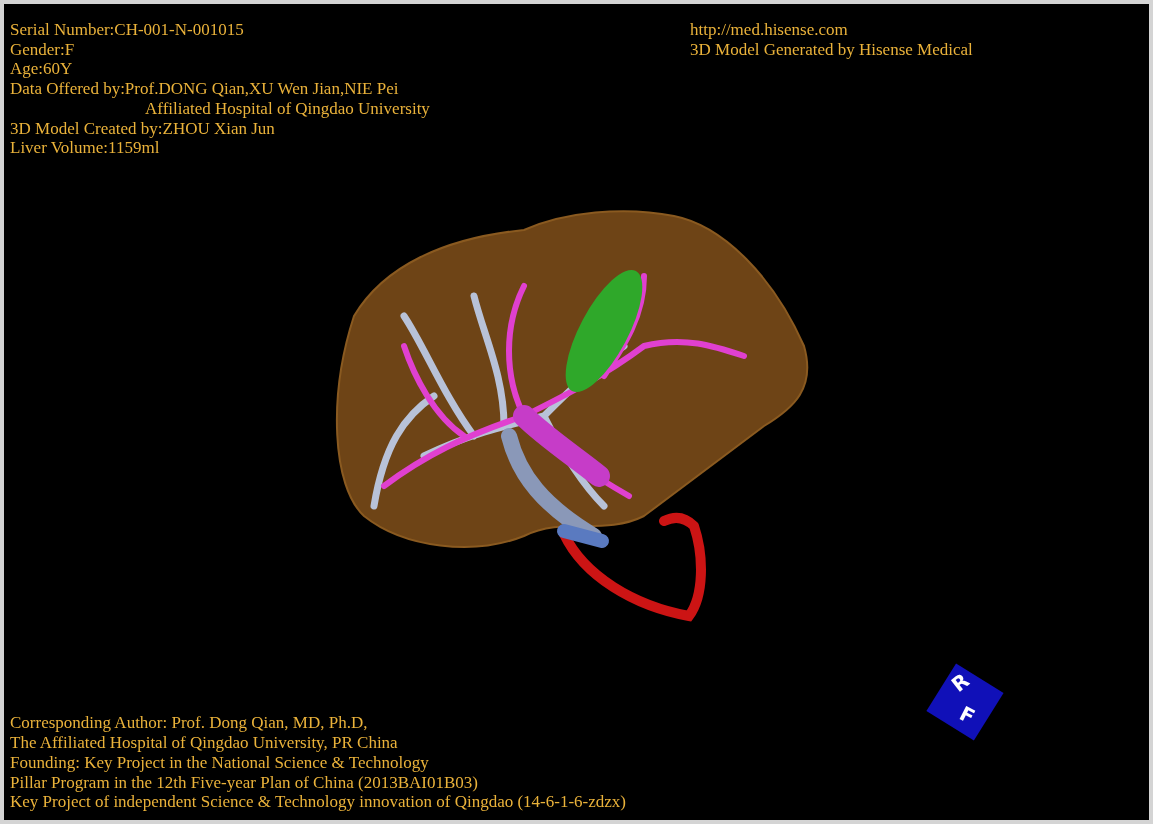 This screenshot has width=1153, height=824. I want to click on info-text: Affiliated Hospital of Qingdao University, so click(287, 108).